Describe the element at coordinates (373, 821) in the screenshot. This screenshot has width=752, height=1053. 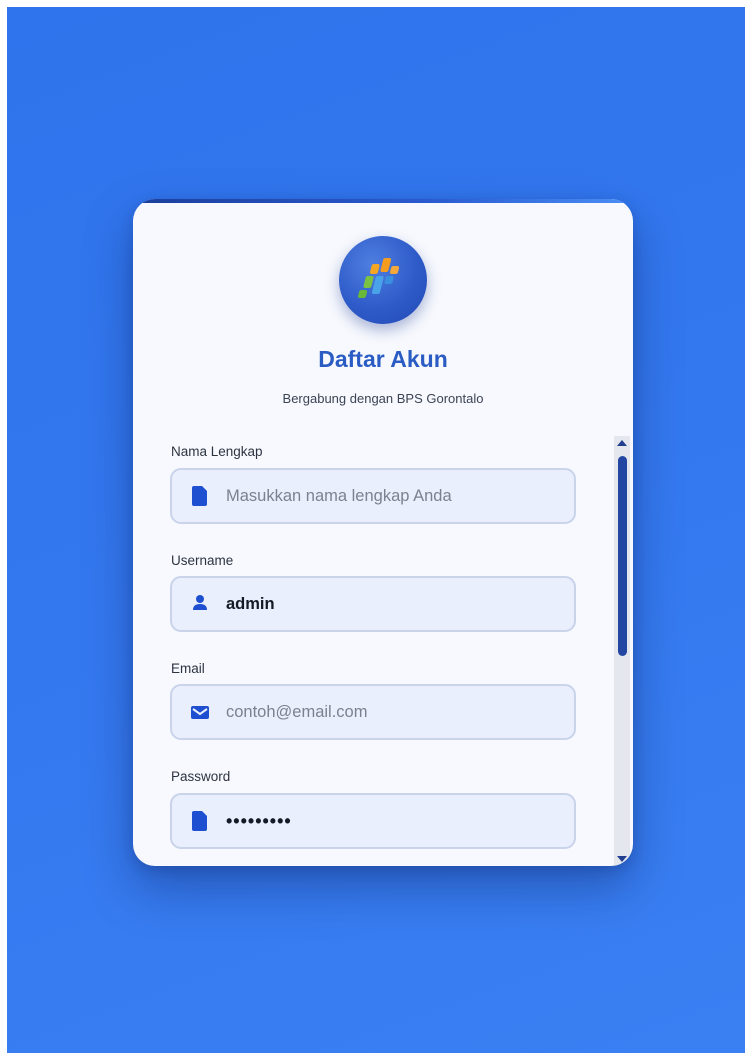
I see `password-field: •••••••••` at that location.